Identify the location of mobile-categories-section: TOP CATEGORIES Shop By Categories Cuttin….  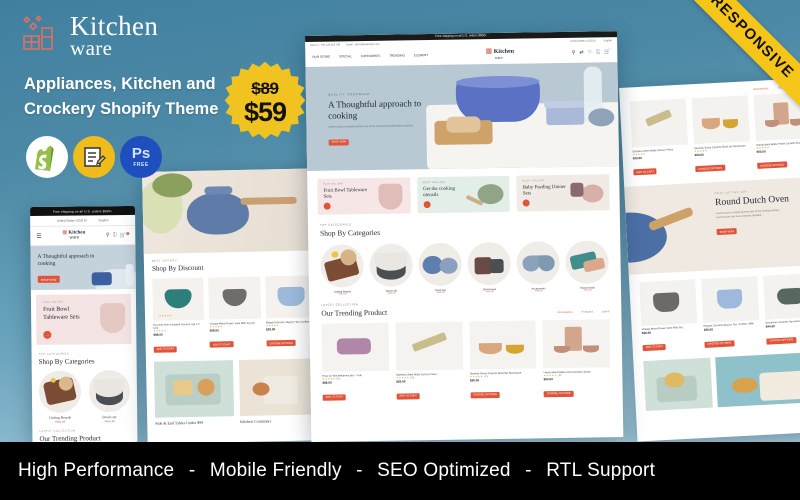
(84, 396).